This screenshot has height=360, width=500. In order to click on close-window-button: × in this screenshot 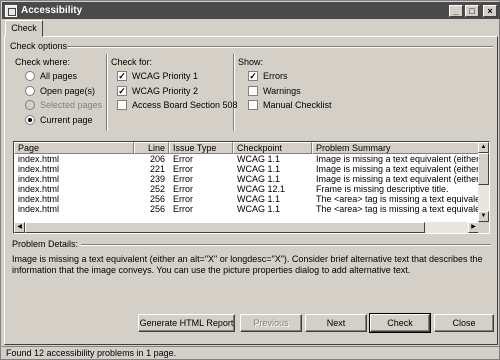, I will do `click(490, 10)`.